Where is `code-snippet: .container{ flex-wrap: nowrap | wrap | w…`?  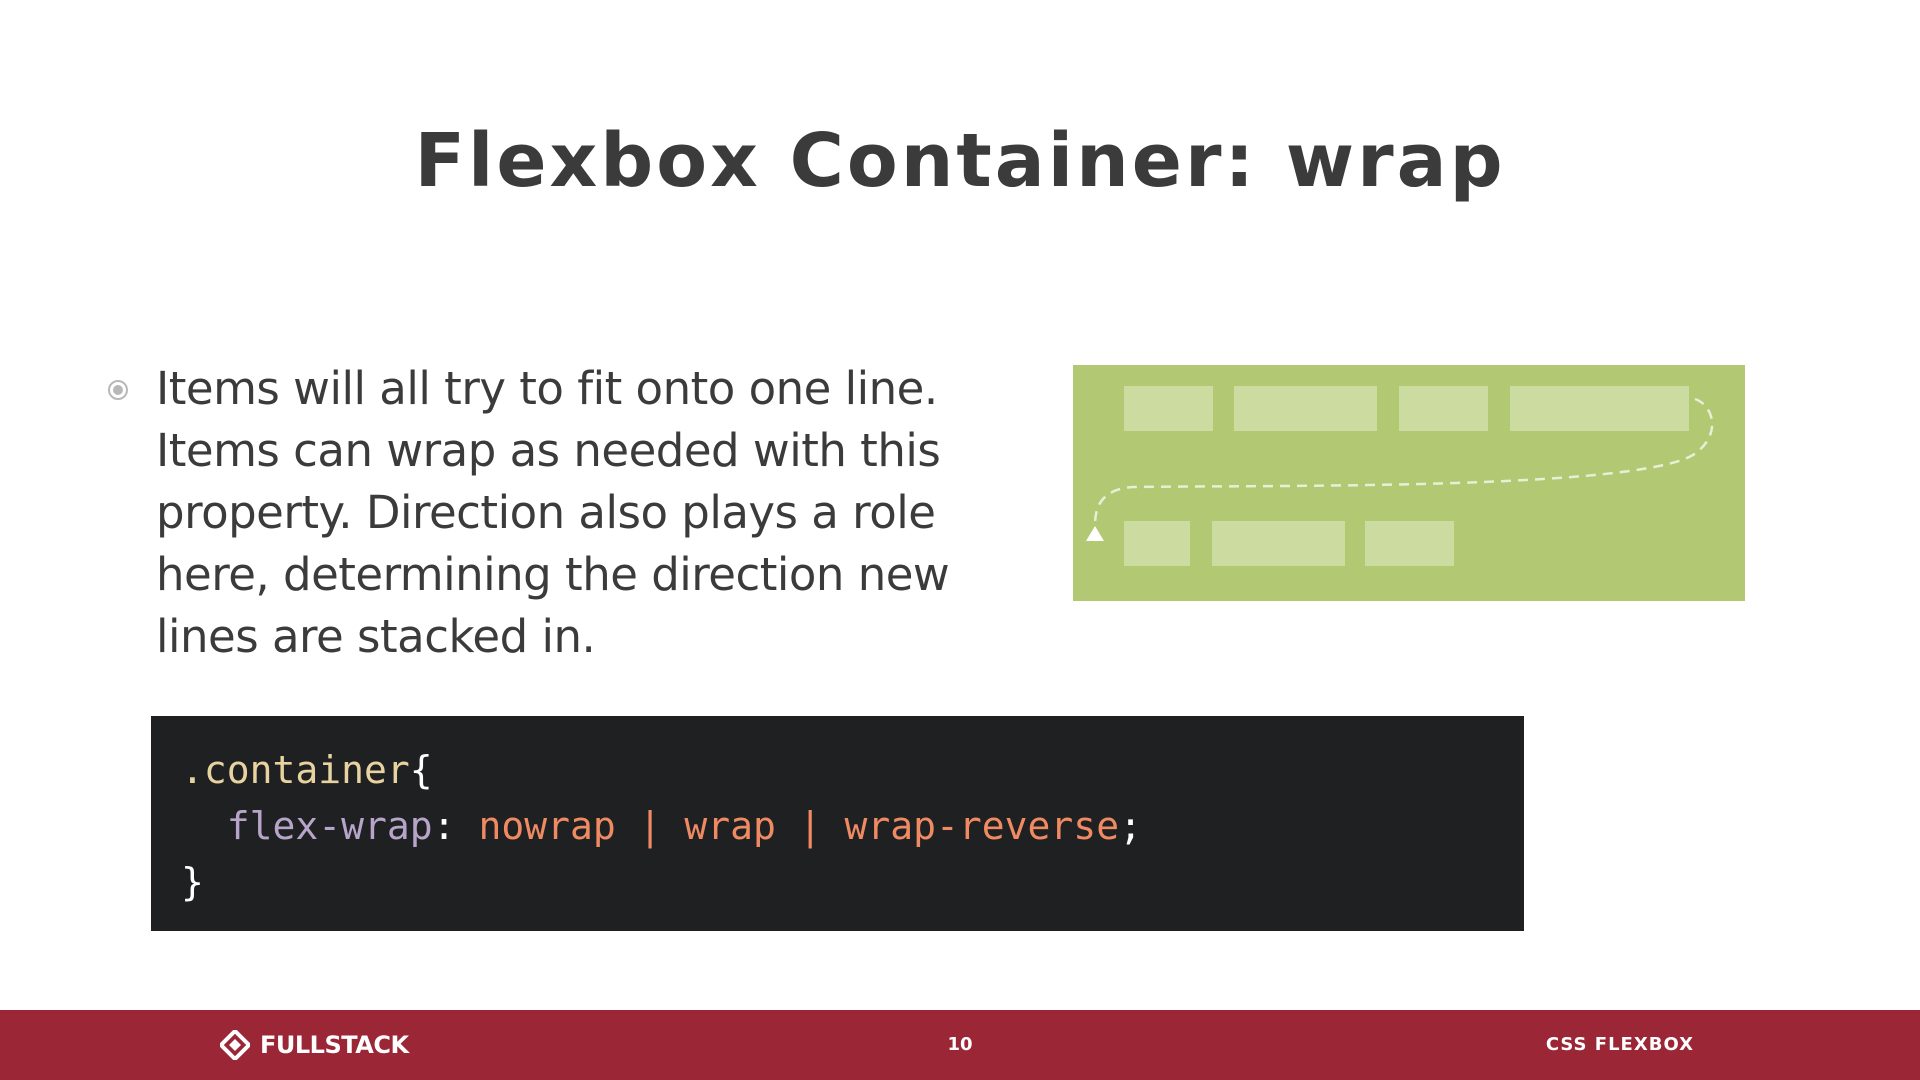 code-snippet: .container{ flex-wrap: nowrap | wrap | w… is located at coordinates (837, 823).